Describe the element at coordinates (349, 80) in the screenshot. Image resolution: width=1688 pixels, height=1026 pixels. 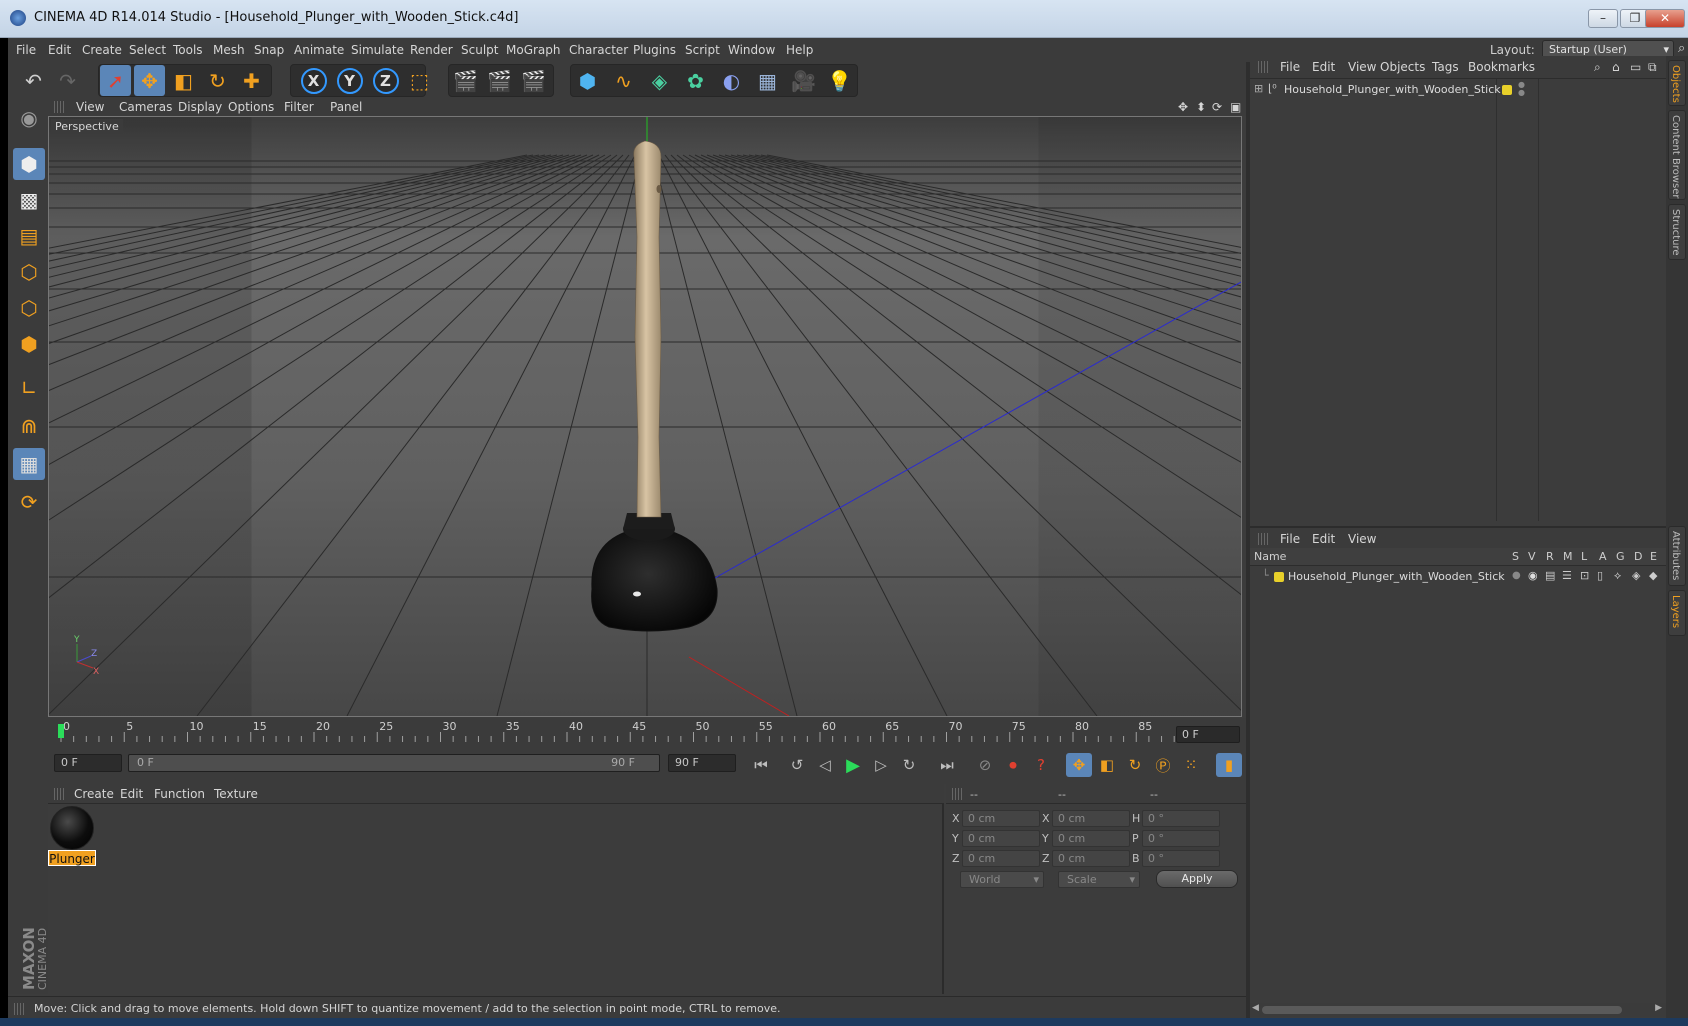
I see `y-axis-lock-button: Y` at that location.